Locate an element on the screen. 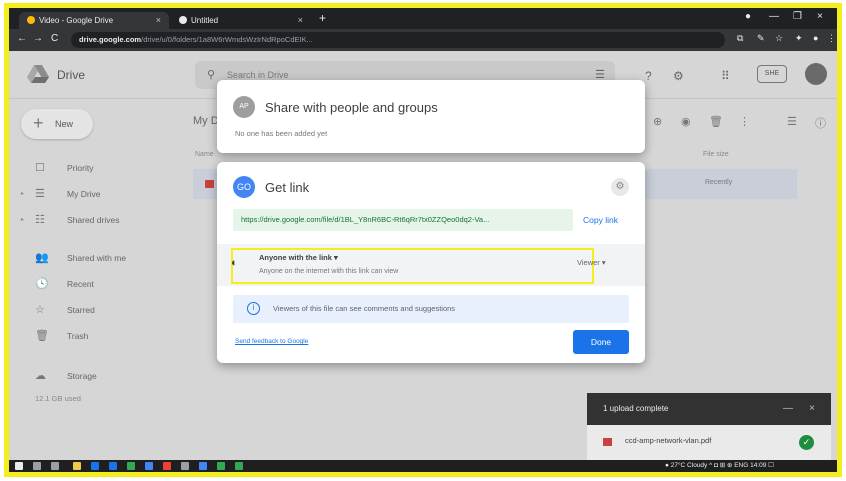 The width and height of the screenshot is (846, 481). more-options-icon: ⋮ is located at coordinates (744, 121).